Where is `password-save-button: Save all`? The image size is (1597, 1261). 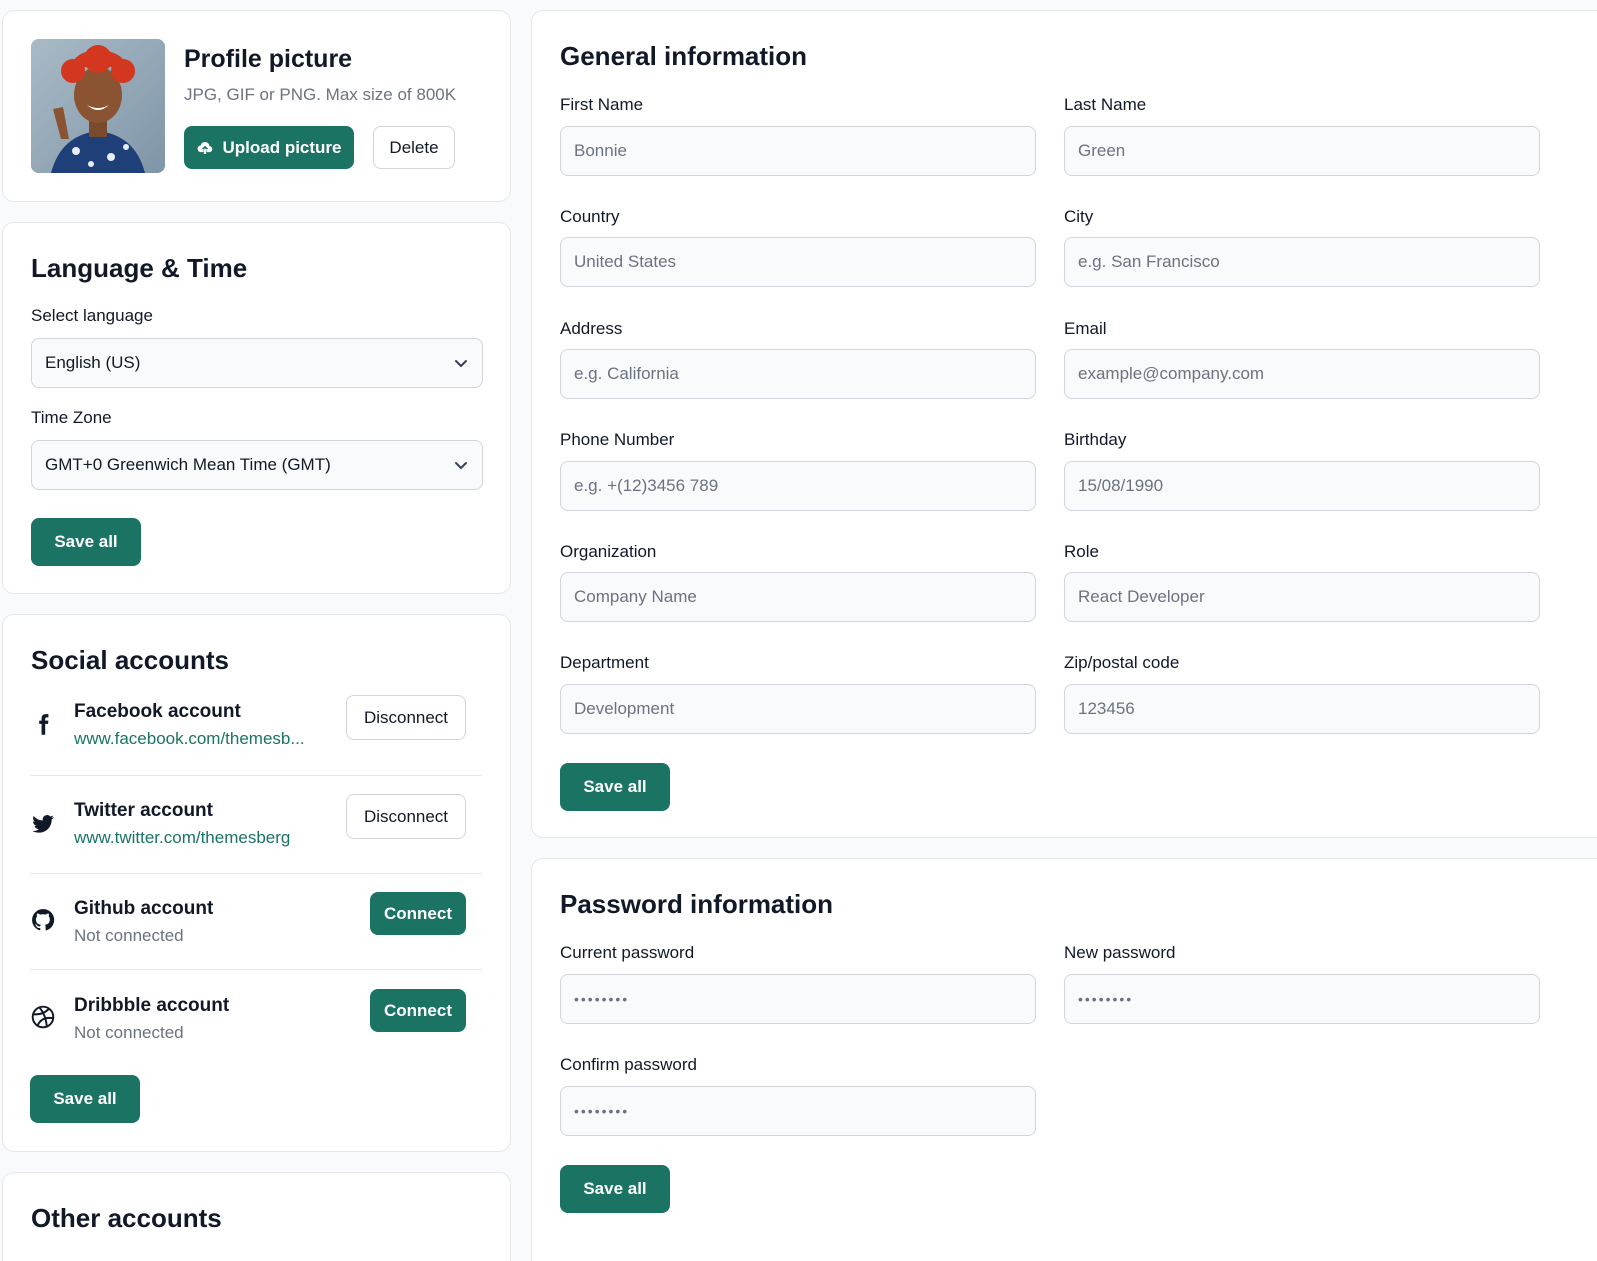 password-save-button: Save all is located at coordinates (615, 1189).